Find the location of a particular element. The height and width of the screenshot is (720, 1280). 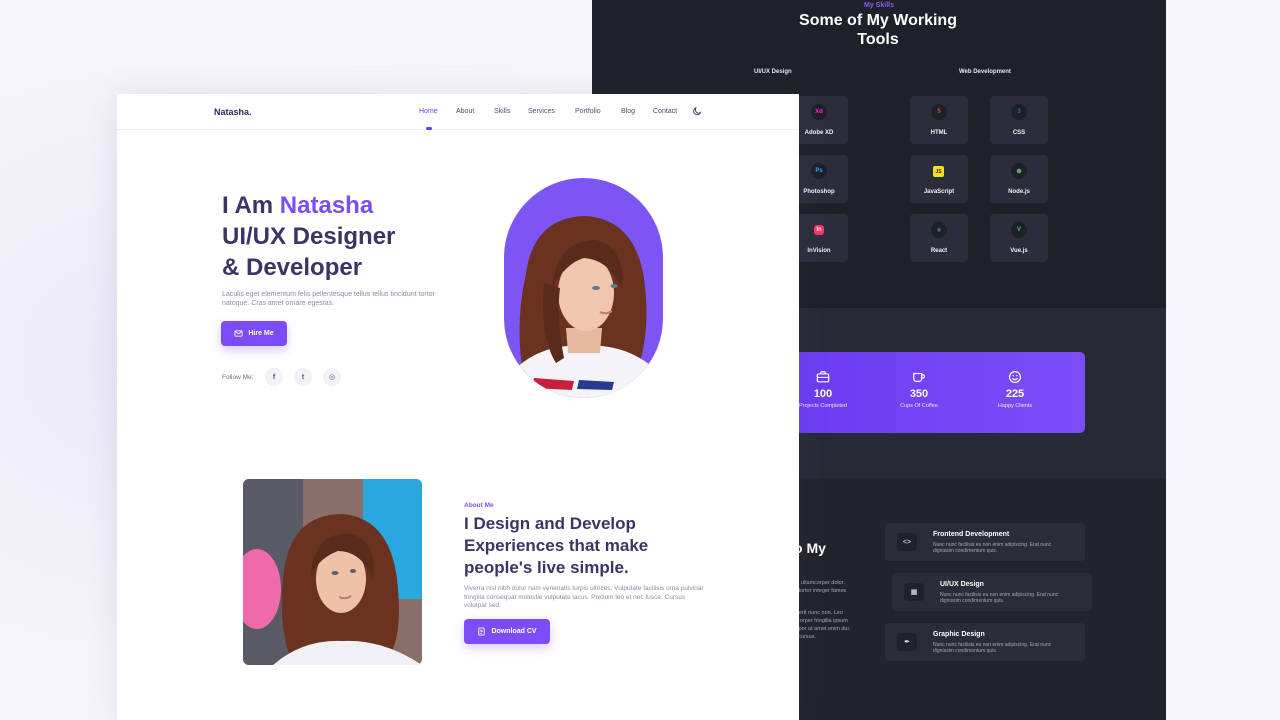

moon-icon is located at coordinates (697, 111).